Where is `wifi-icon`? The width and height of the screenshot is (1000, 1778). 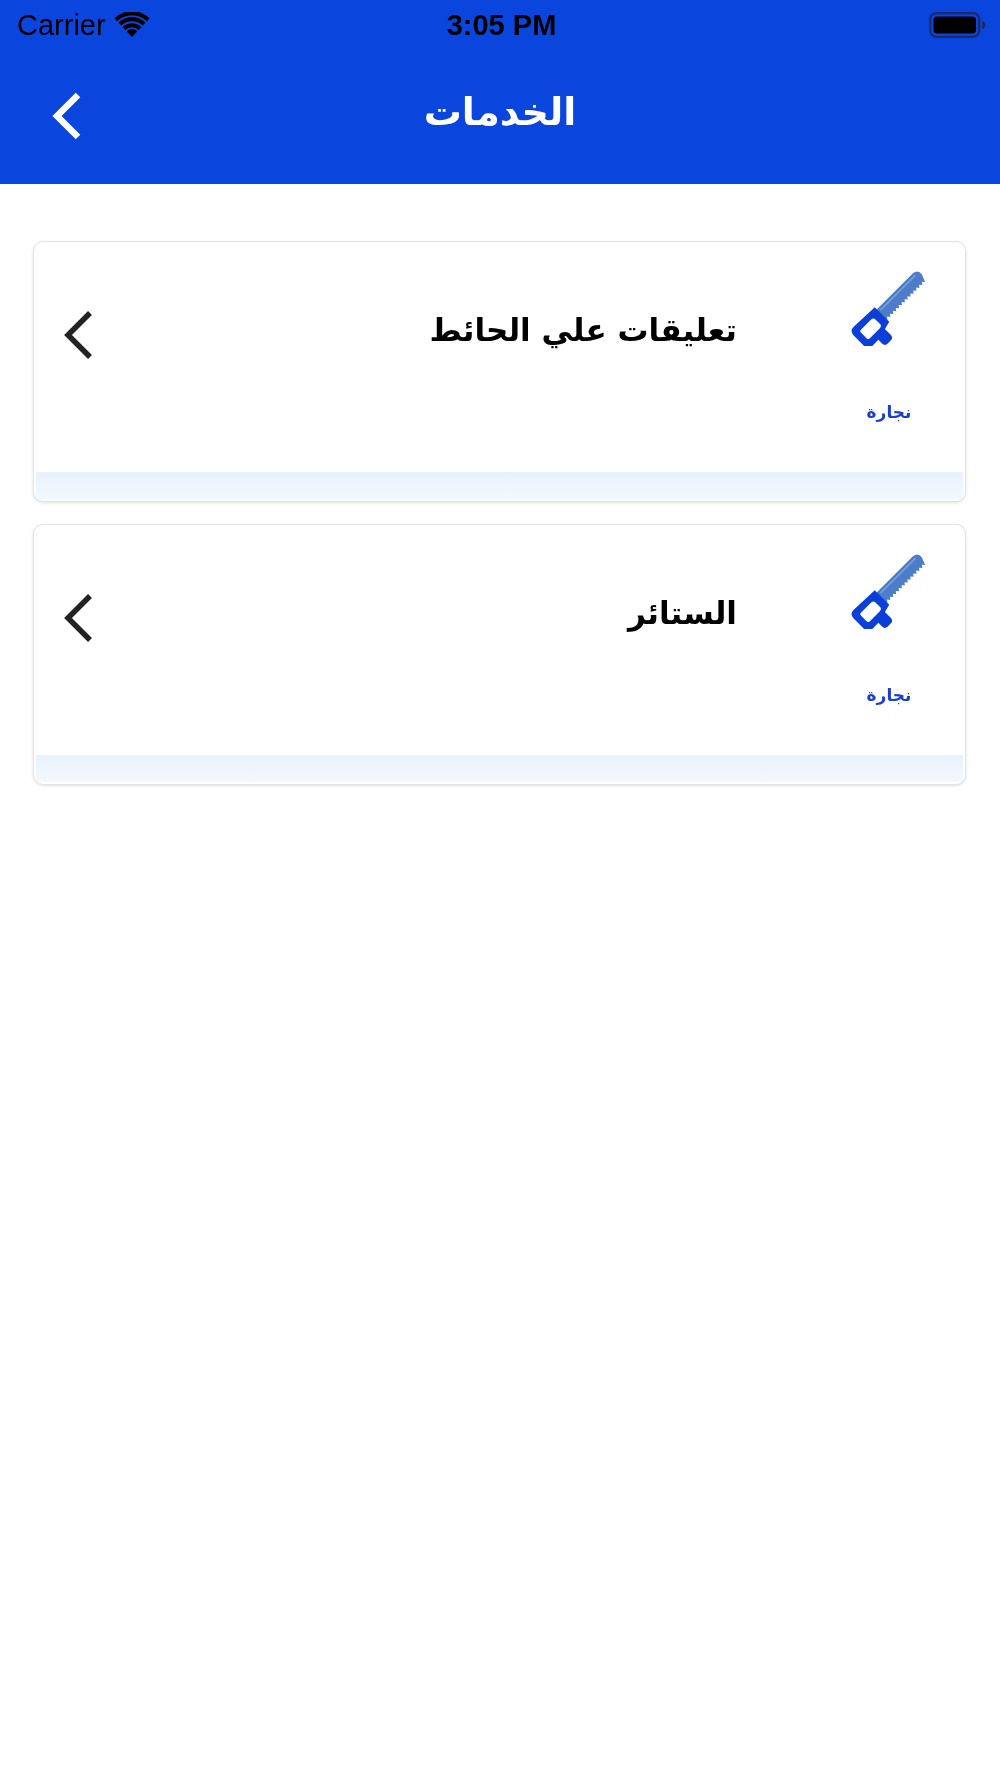 wifi-icon is located at coordinates (131, 25).